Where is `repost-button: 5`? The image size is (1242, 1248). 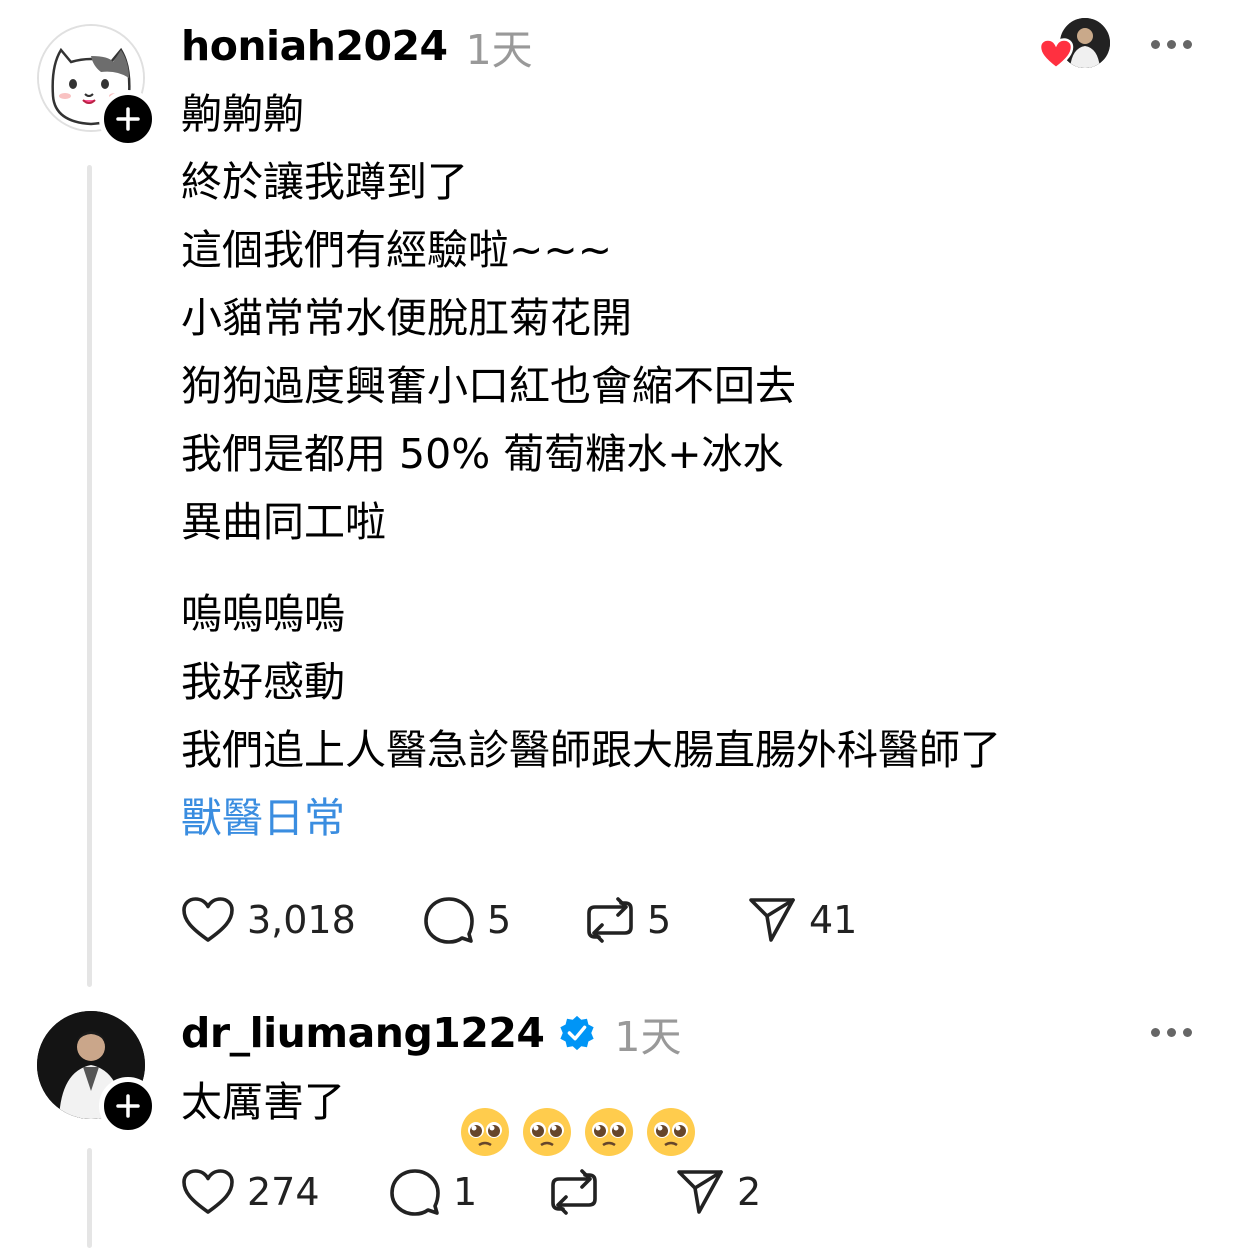 repost-button: 5 is located at coordinates (666, 920).